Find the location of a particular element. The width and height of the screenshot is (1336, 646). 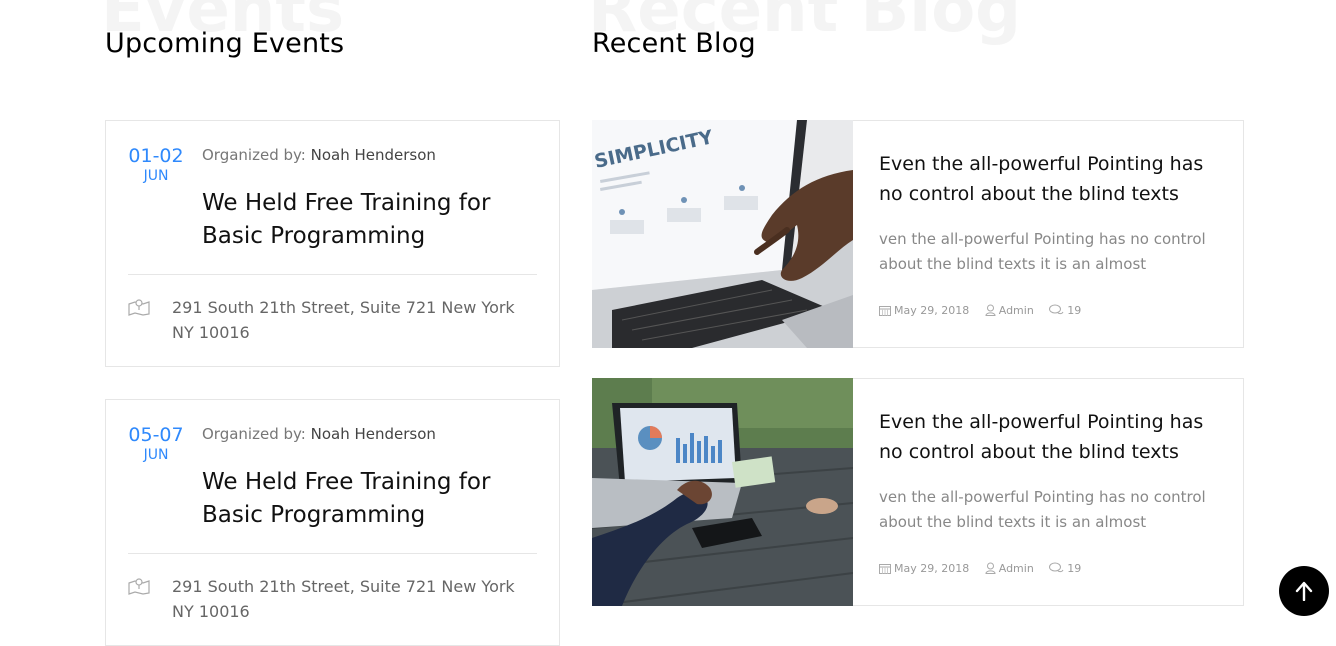

event-day: 01-02 is located at coordinates (156, 156).